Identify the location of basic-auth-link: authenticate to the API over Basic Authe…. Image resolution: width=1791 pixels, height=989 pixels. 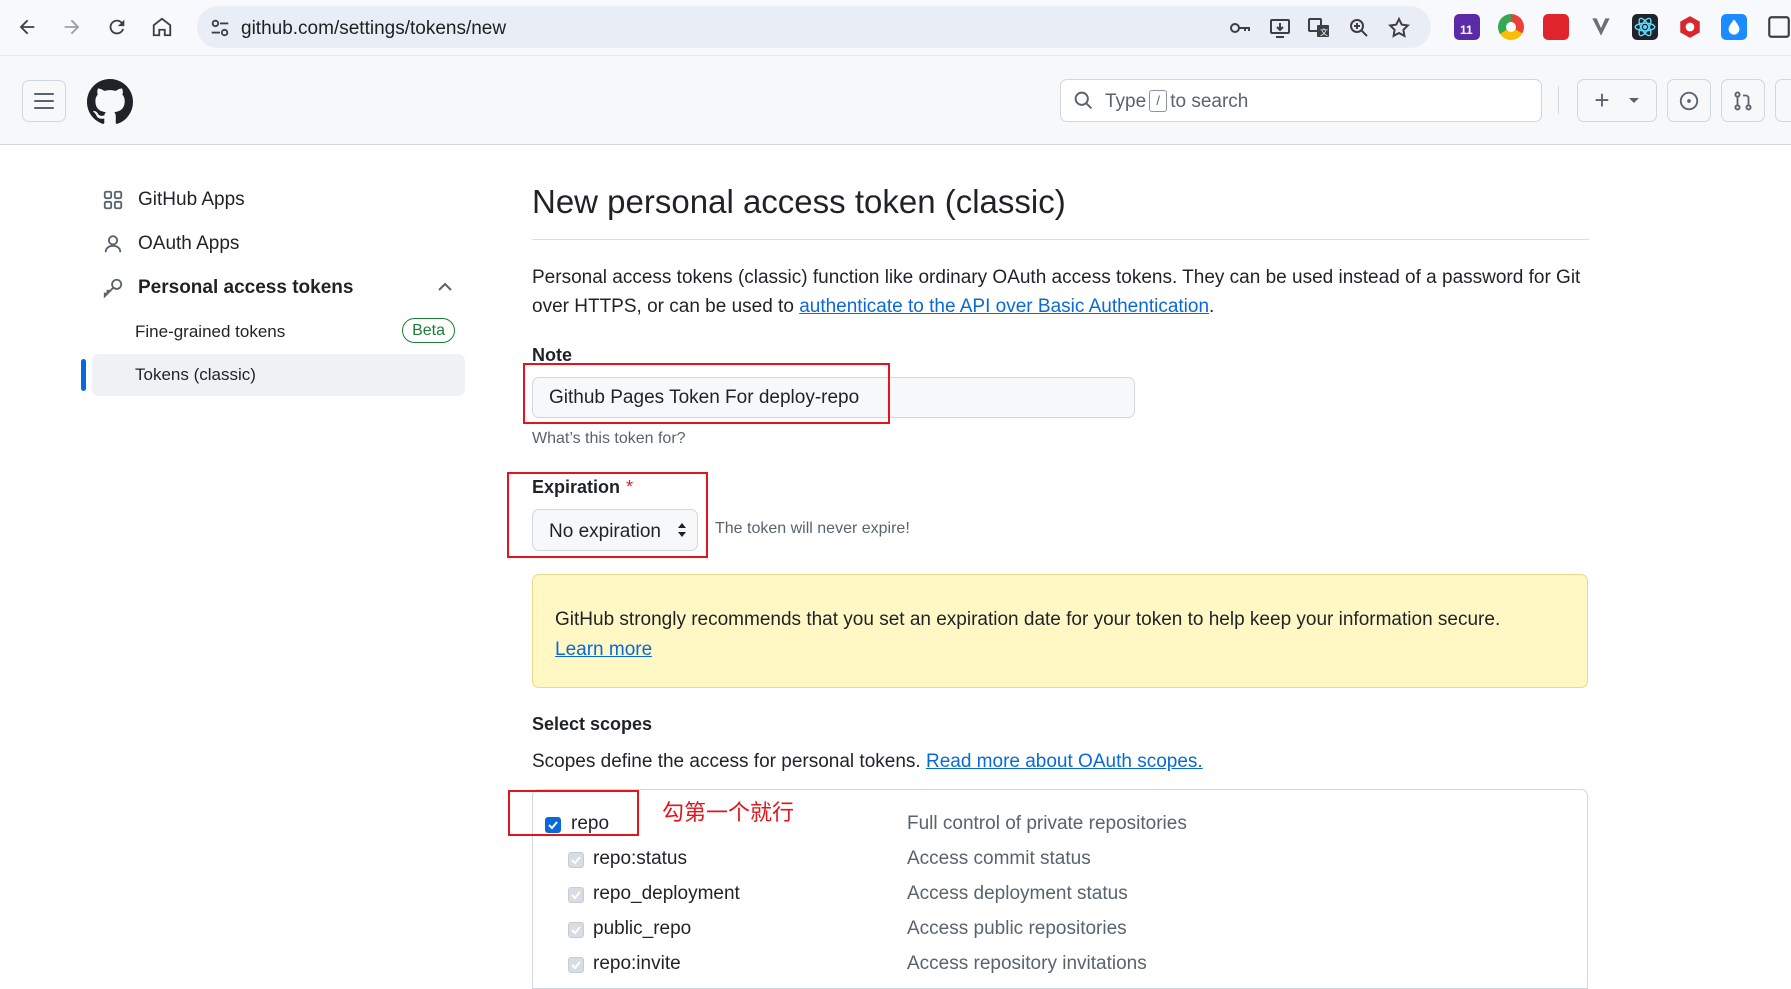
(1004, 306).